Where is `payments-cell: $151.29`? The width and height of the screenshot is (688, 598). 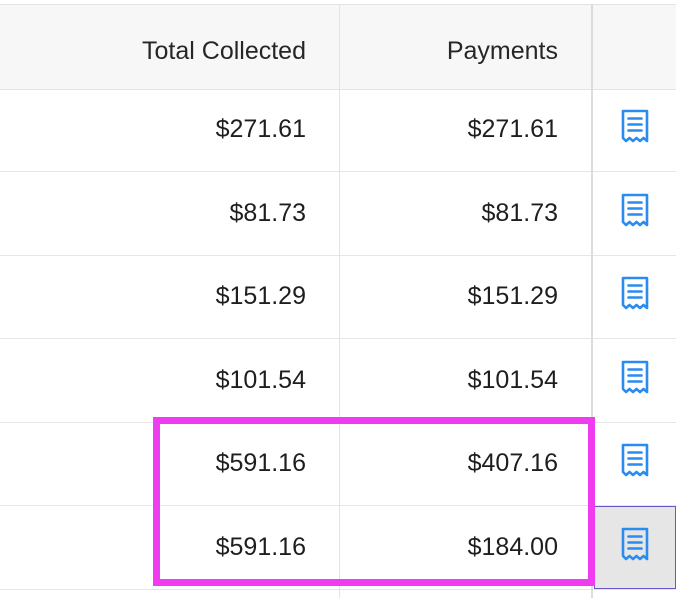 payments-cell: $151.29 is located at coordinates (512, 296).